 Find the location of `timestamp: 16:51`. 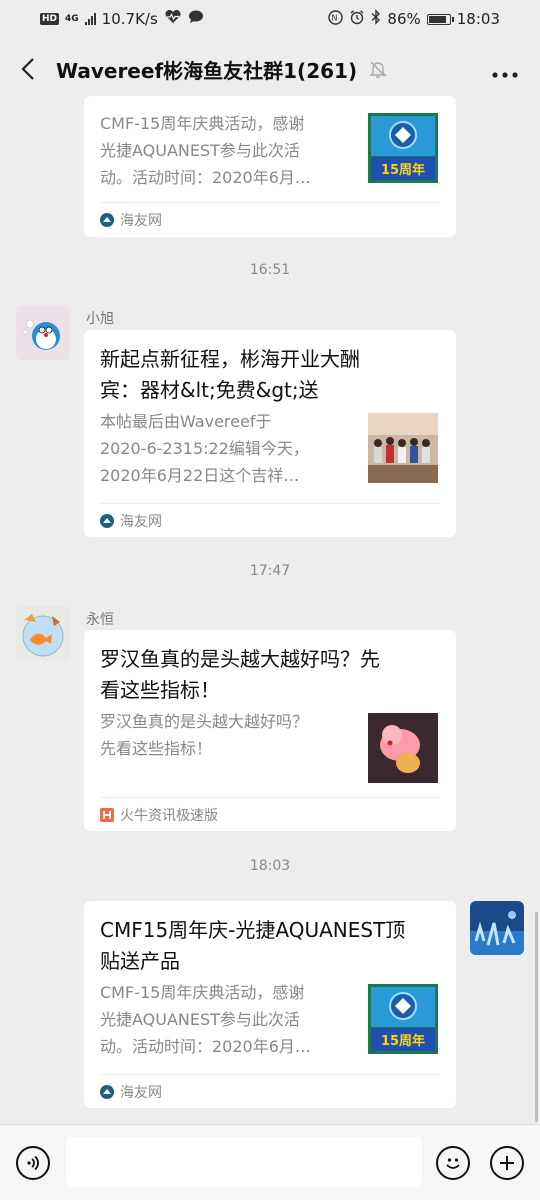

timestamp: 16:51 is located at coordinates (270, 270).